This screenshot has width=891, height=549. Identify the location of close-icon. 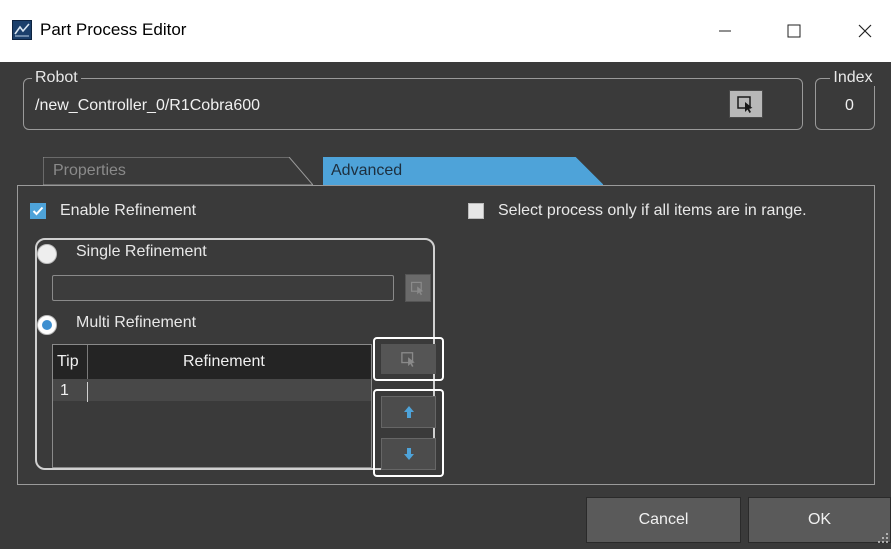
(865, 31).